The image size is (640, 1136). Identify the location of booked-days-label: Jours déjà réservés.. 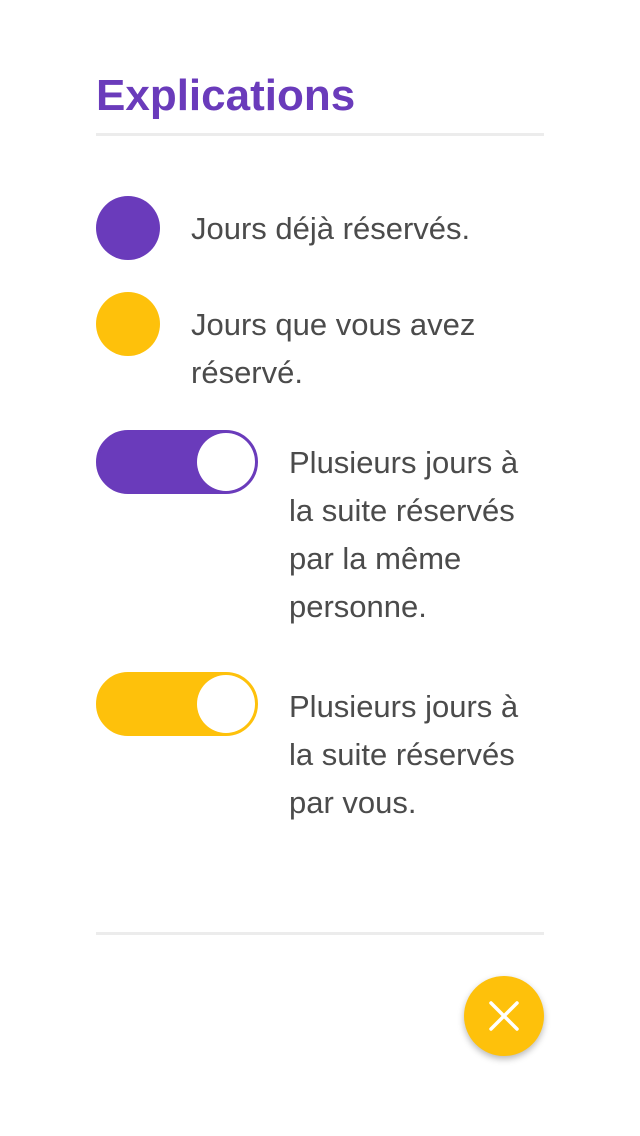
(331, 228).